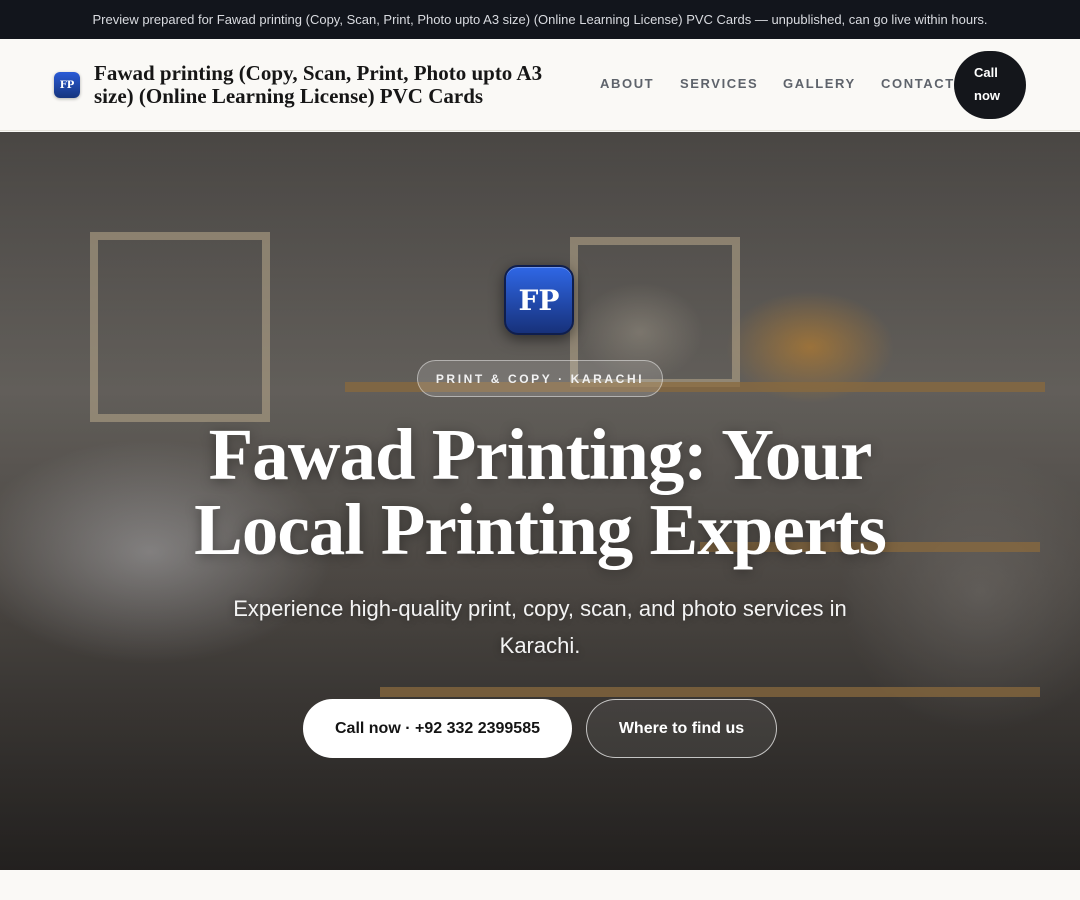 This screenshot has width=1080, height=900. I want to click on header-call-button: Call now, so click(990, 85).